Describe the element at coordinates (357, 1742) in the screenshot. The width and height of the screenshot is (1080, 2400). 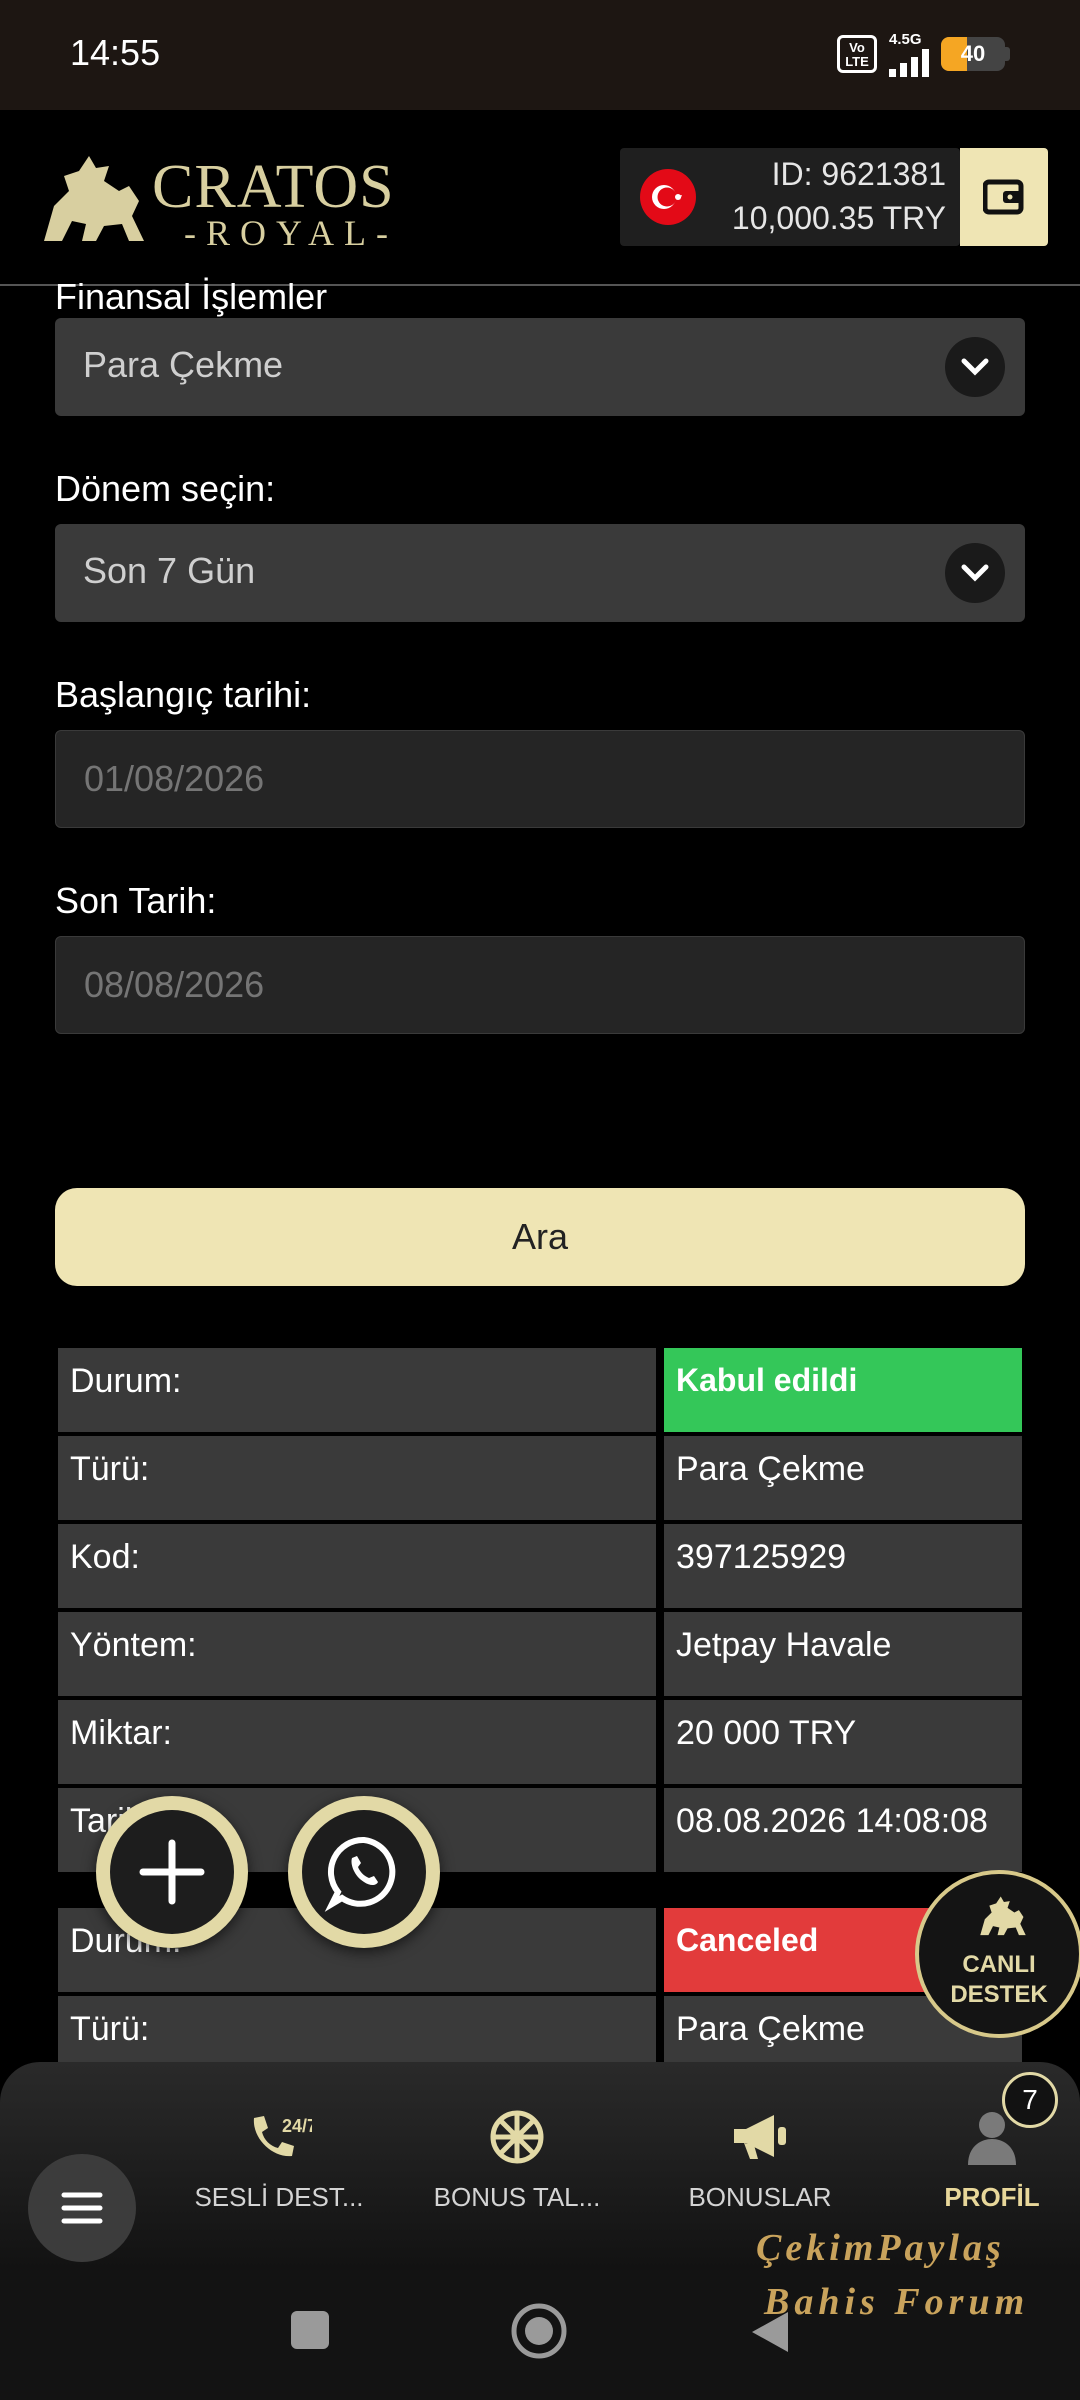
I see `amount-key: Miktar:` at that location.